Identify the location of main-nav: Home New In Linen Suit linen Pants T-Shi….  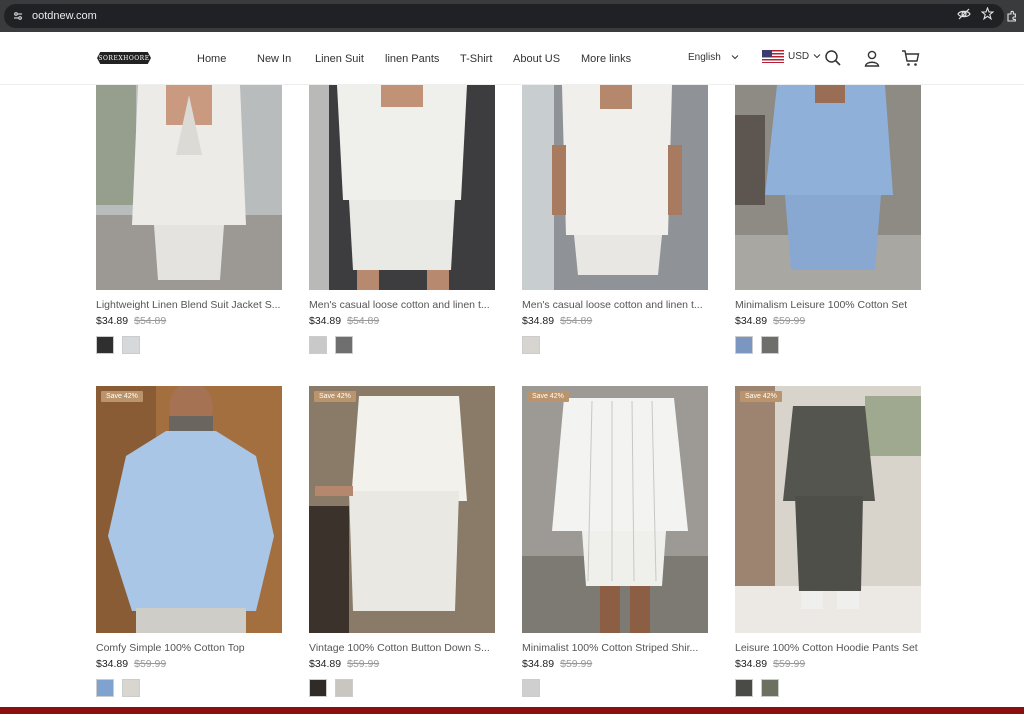
(419, 59).